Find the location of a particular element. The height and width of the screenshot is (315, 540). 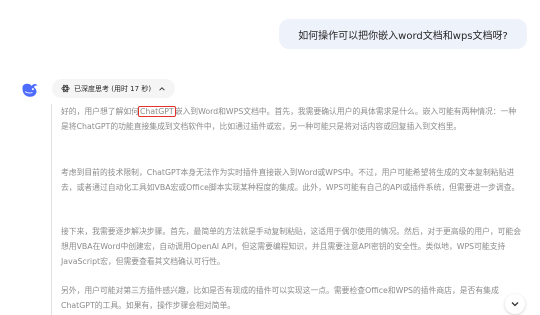

thinking-toggle: 已深度思考 (用时 17 秒) is located at coordinates (114, 88).